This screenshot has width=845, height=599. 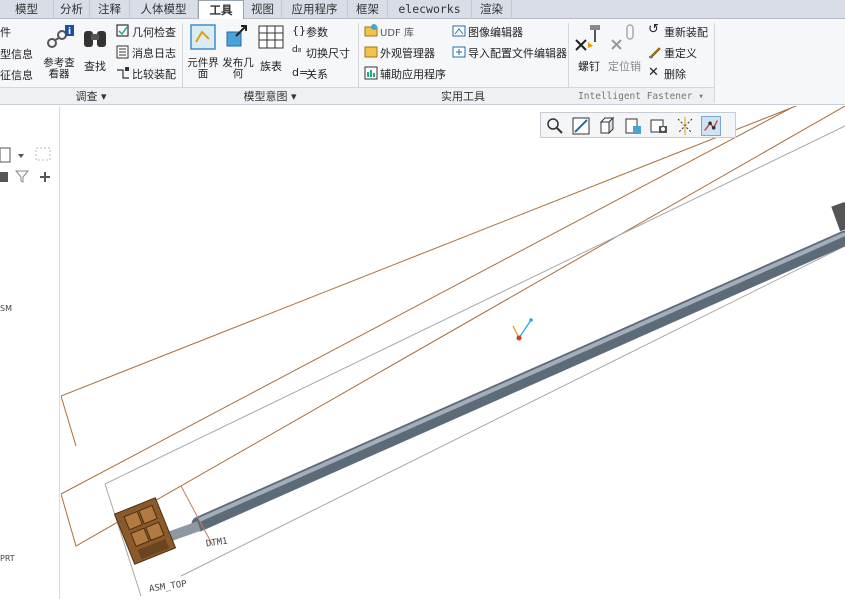 What do you see at coordinates (95, 39) in the screenshot?
I see `binoculars-icon` at bounding box center [95, 39].